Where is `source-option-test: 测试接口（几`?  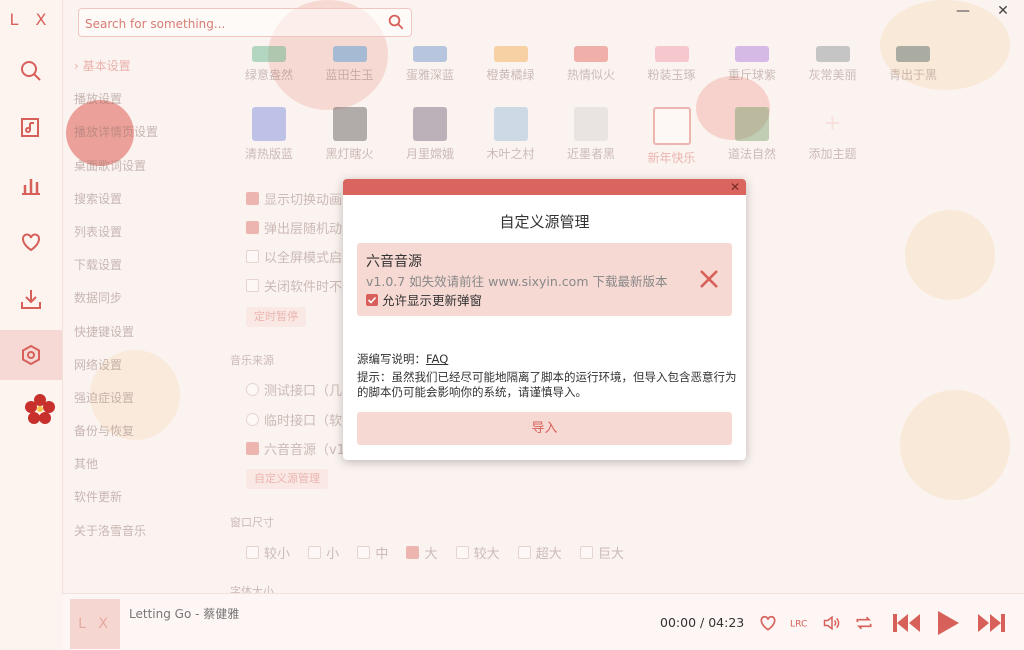
source-option-test: 测试接口（几 is located at coordinates (294, 389).